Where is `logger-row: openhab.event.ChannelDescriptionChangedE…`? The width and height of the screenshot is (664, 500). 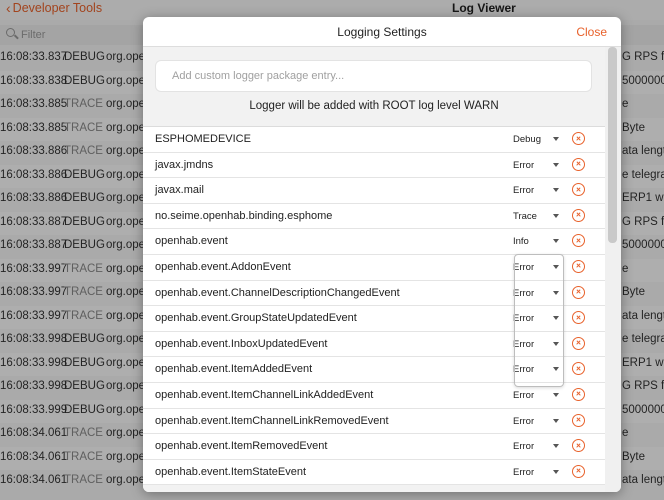 logger-row: openhab.event.ChannelDescriptionChangedE… is located at coordinates (374, 293).